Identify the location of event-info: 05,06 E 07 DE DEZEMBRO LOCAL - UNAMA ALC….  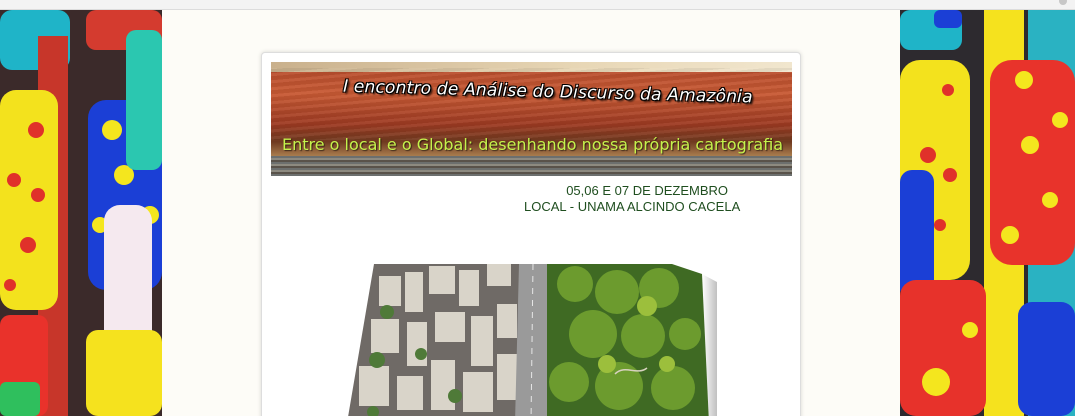
(632, 199).